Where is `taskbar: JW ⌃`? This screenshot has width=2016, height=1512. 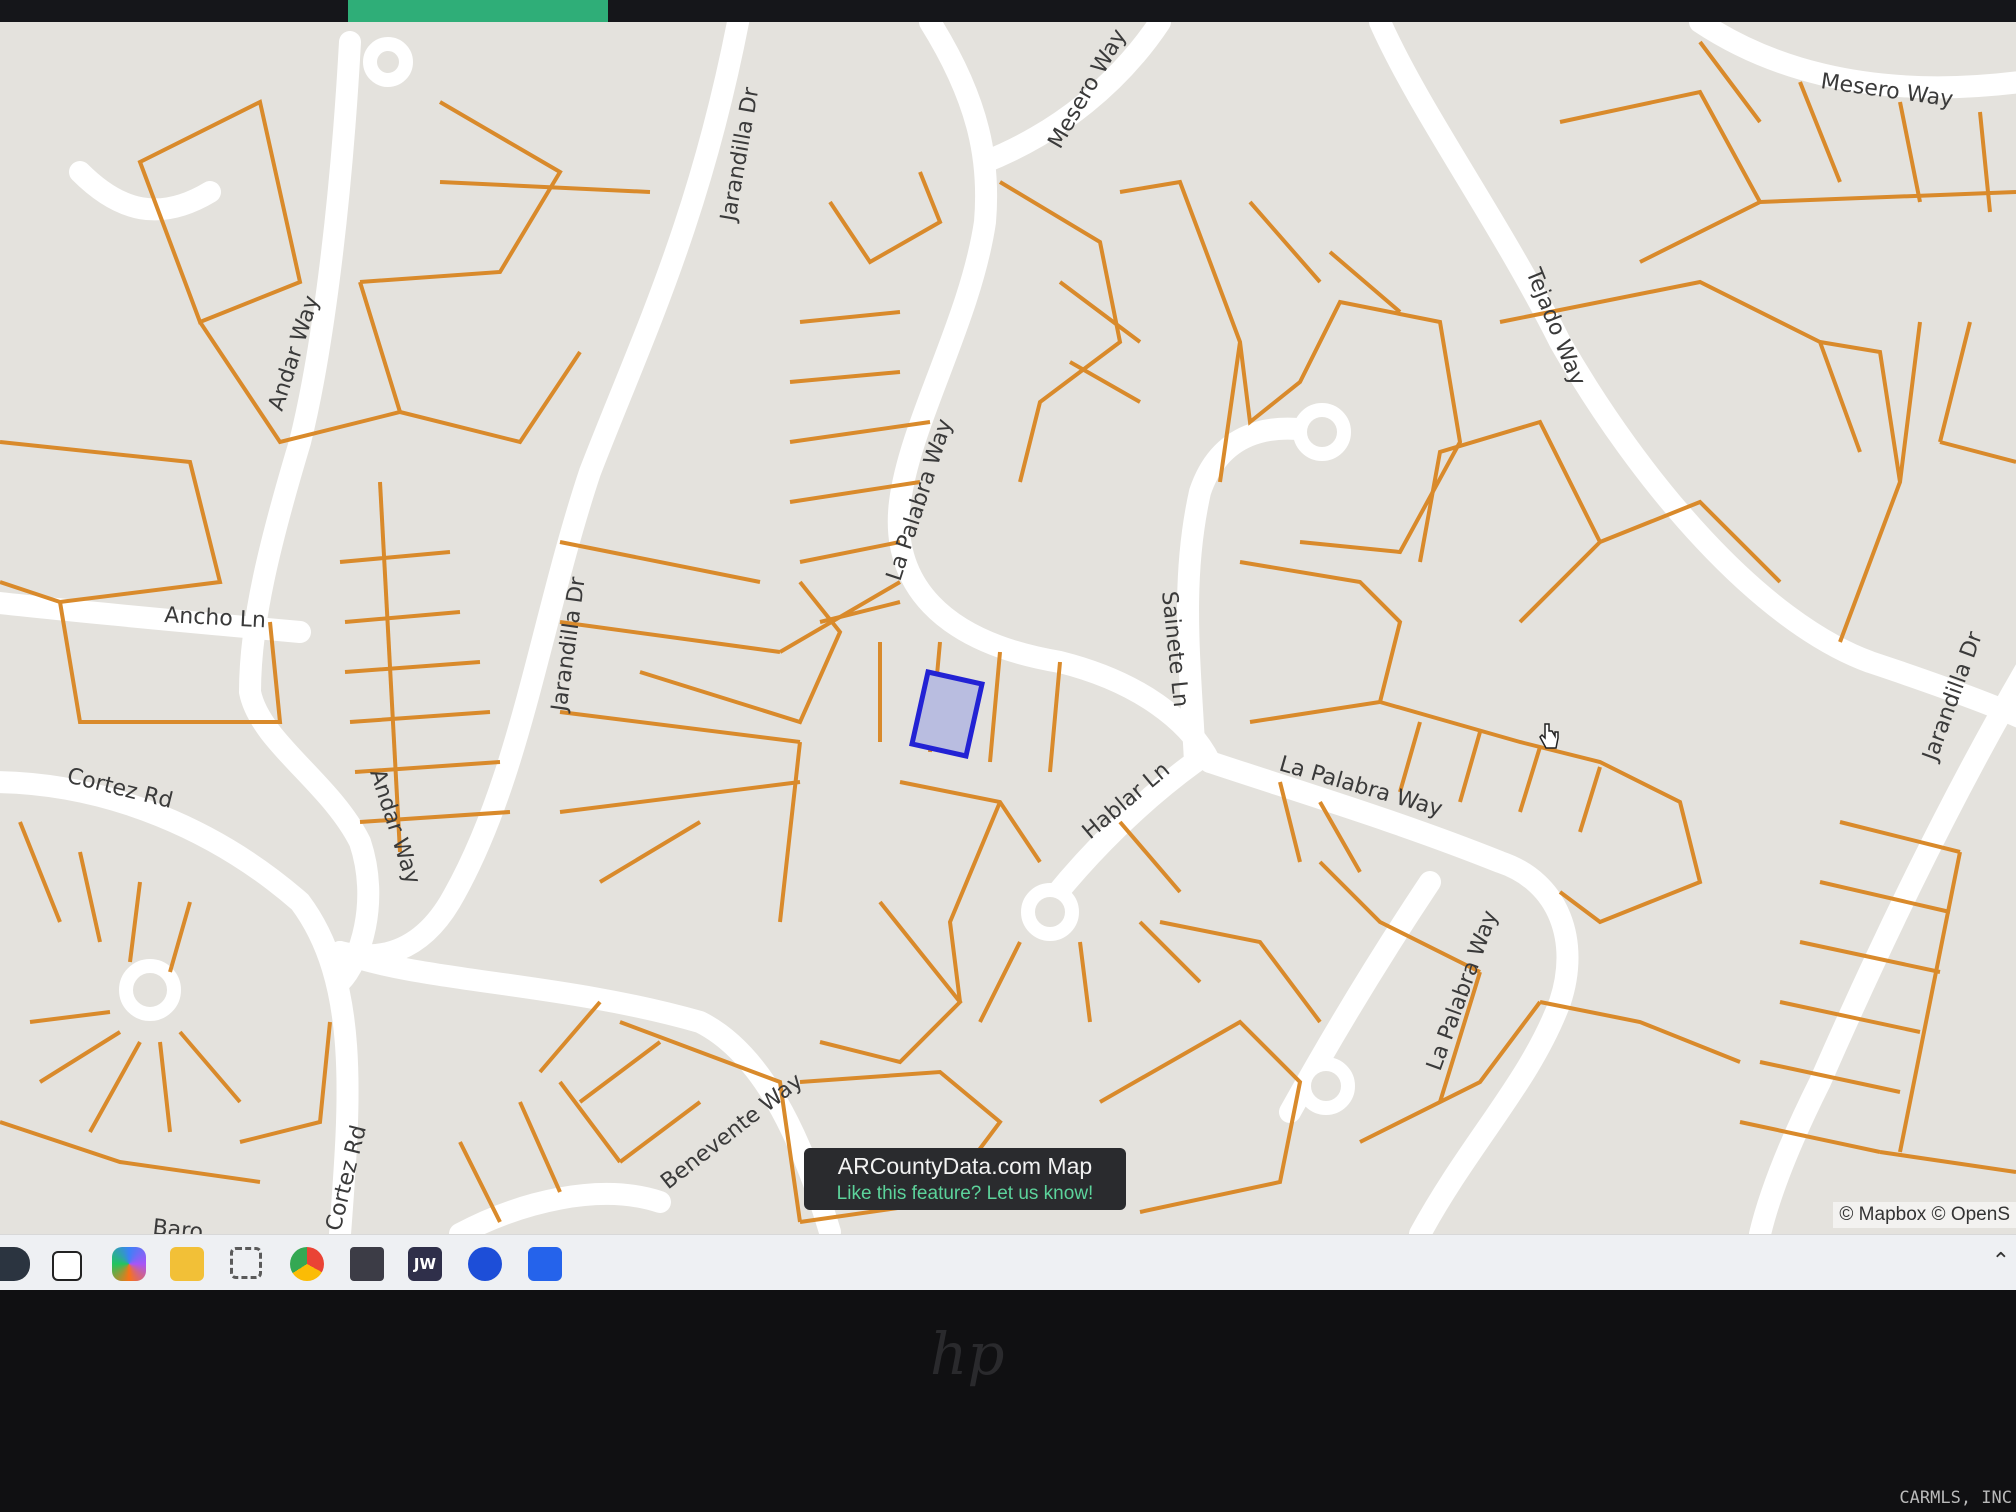 taskbar: JW ⌃ is located at coordinates (1008, 1262).